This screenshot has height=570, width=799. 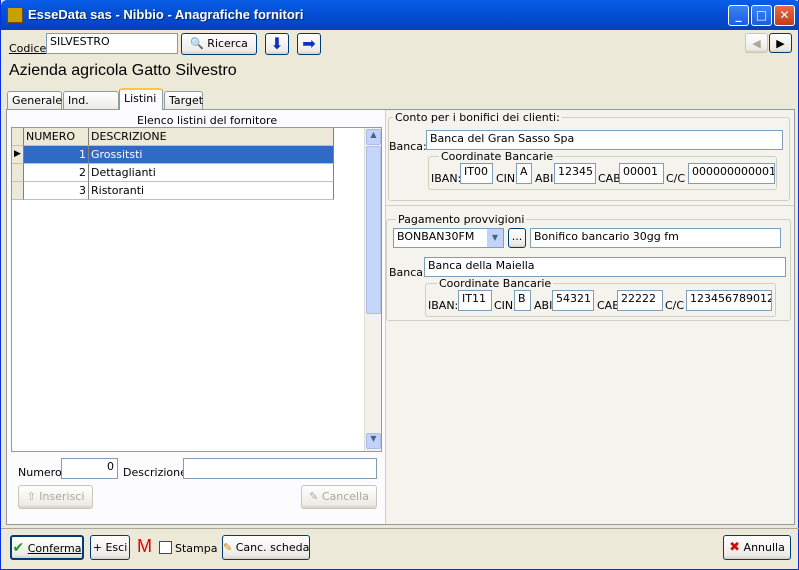 What do you see at coordinates (55, 497) in the screenshot?
I see `inserisci-button: ⇧ Inserisci` at bounding box center [55, 497].